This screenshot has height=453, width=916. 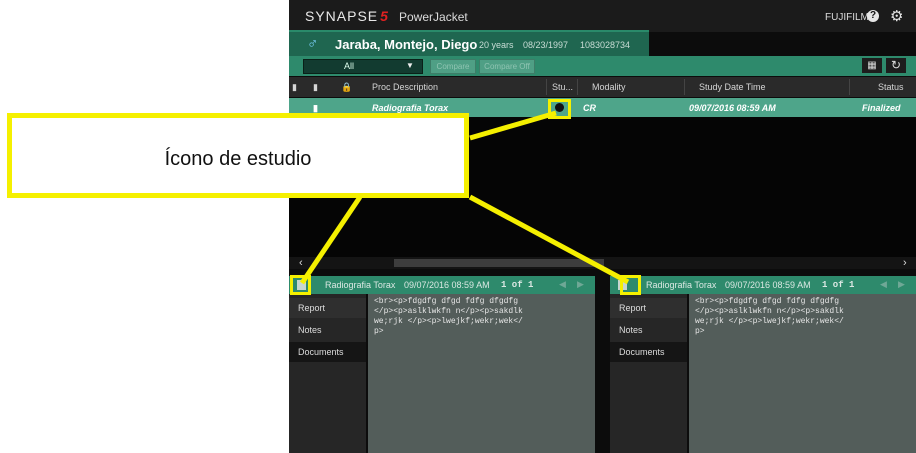 What do you see at coordinates (549, 239) in the screenshot?
I see `callout-line-right-pane` at bounding box center [549, 239].